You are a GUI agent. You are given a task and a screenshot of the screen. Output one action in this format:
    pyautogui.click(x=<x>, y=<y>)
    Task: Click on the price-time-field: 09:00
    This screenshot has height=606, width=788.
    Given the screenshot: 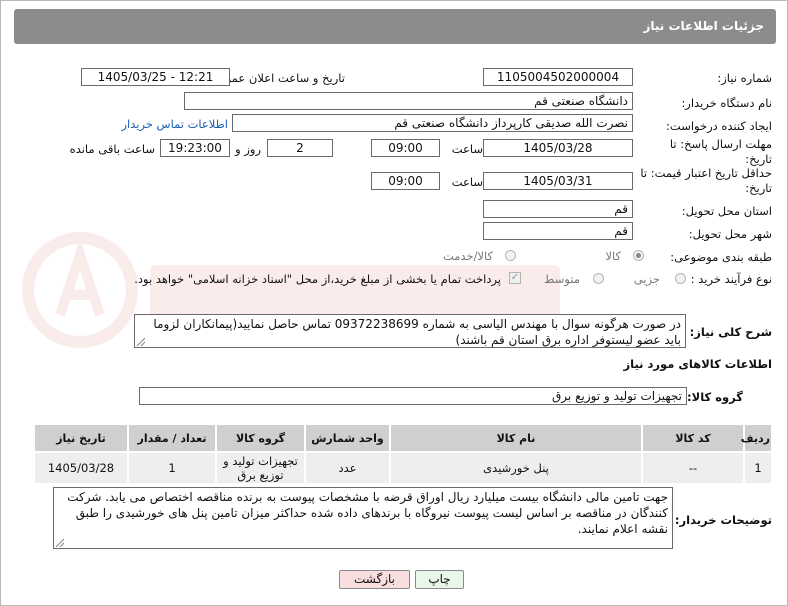 What is the action you would take?
    pyautogui.click(x=405, y=181)
    